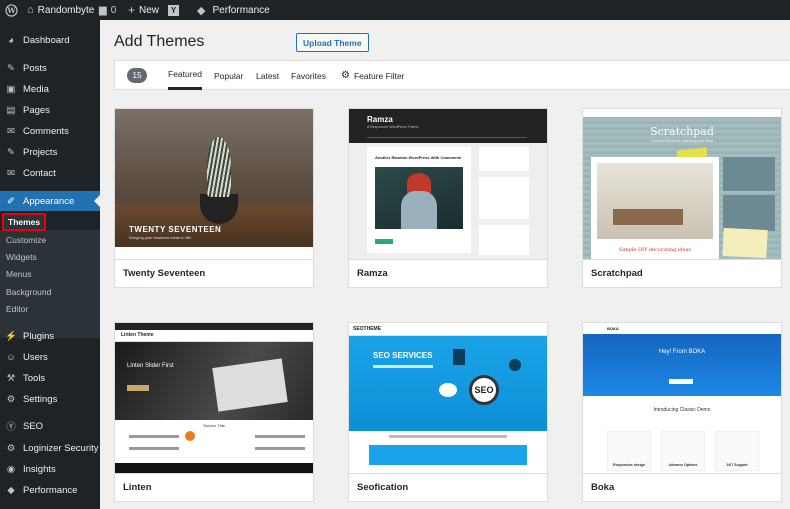  I want to click on pushpin-icon: ✎, so click(11, 68).